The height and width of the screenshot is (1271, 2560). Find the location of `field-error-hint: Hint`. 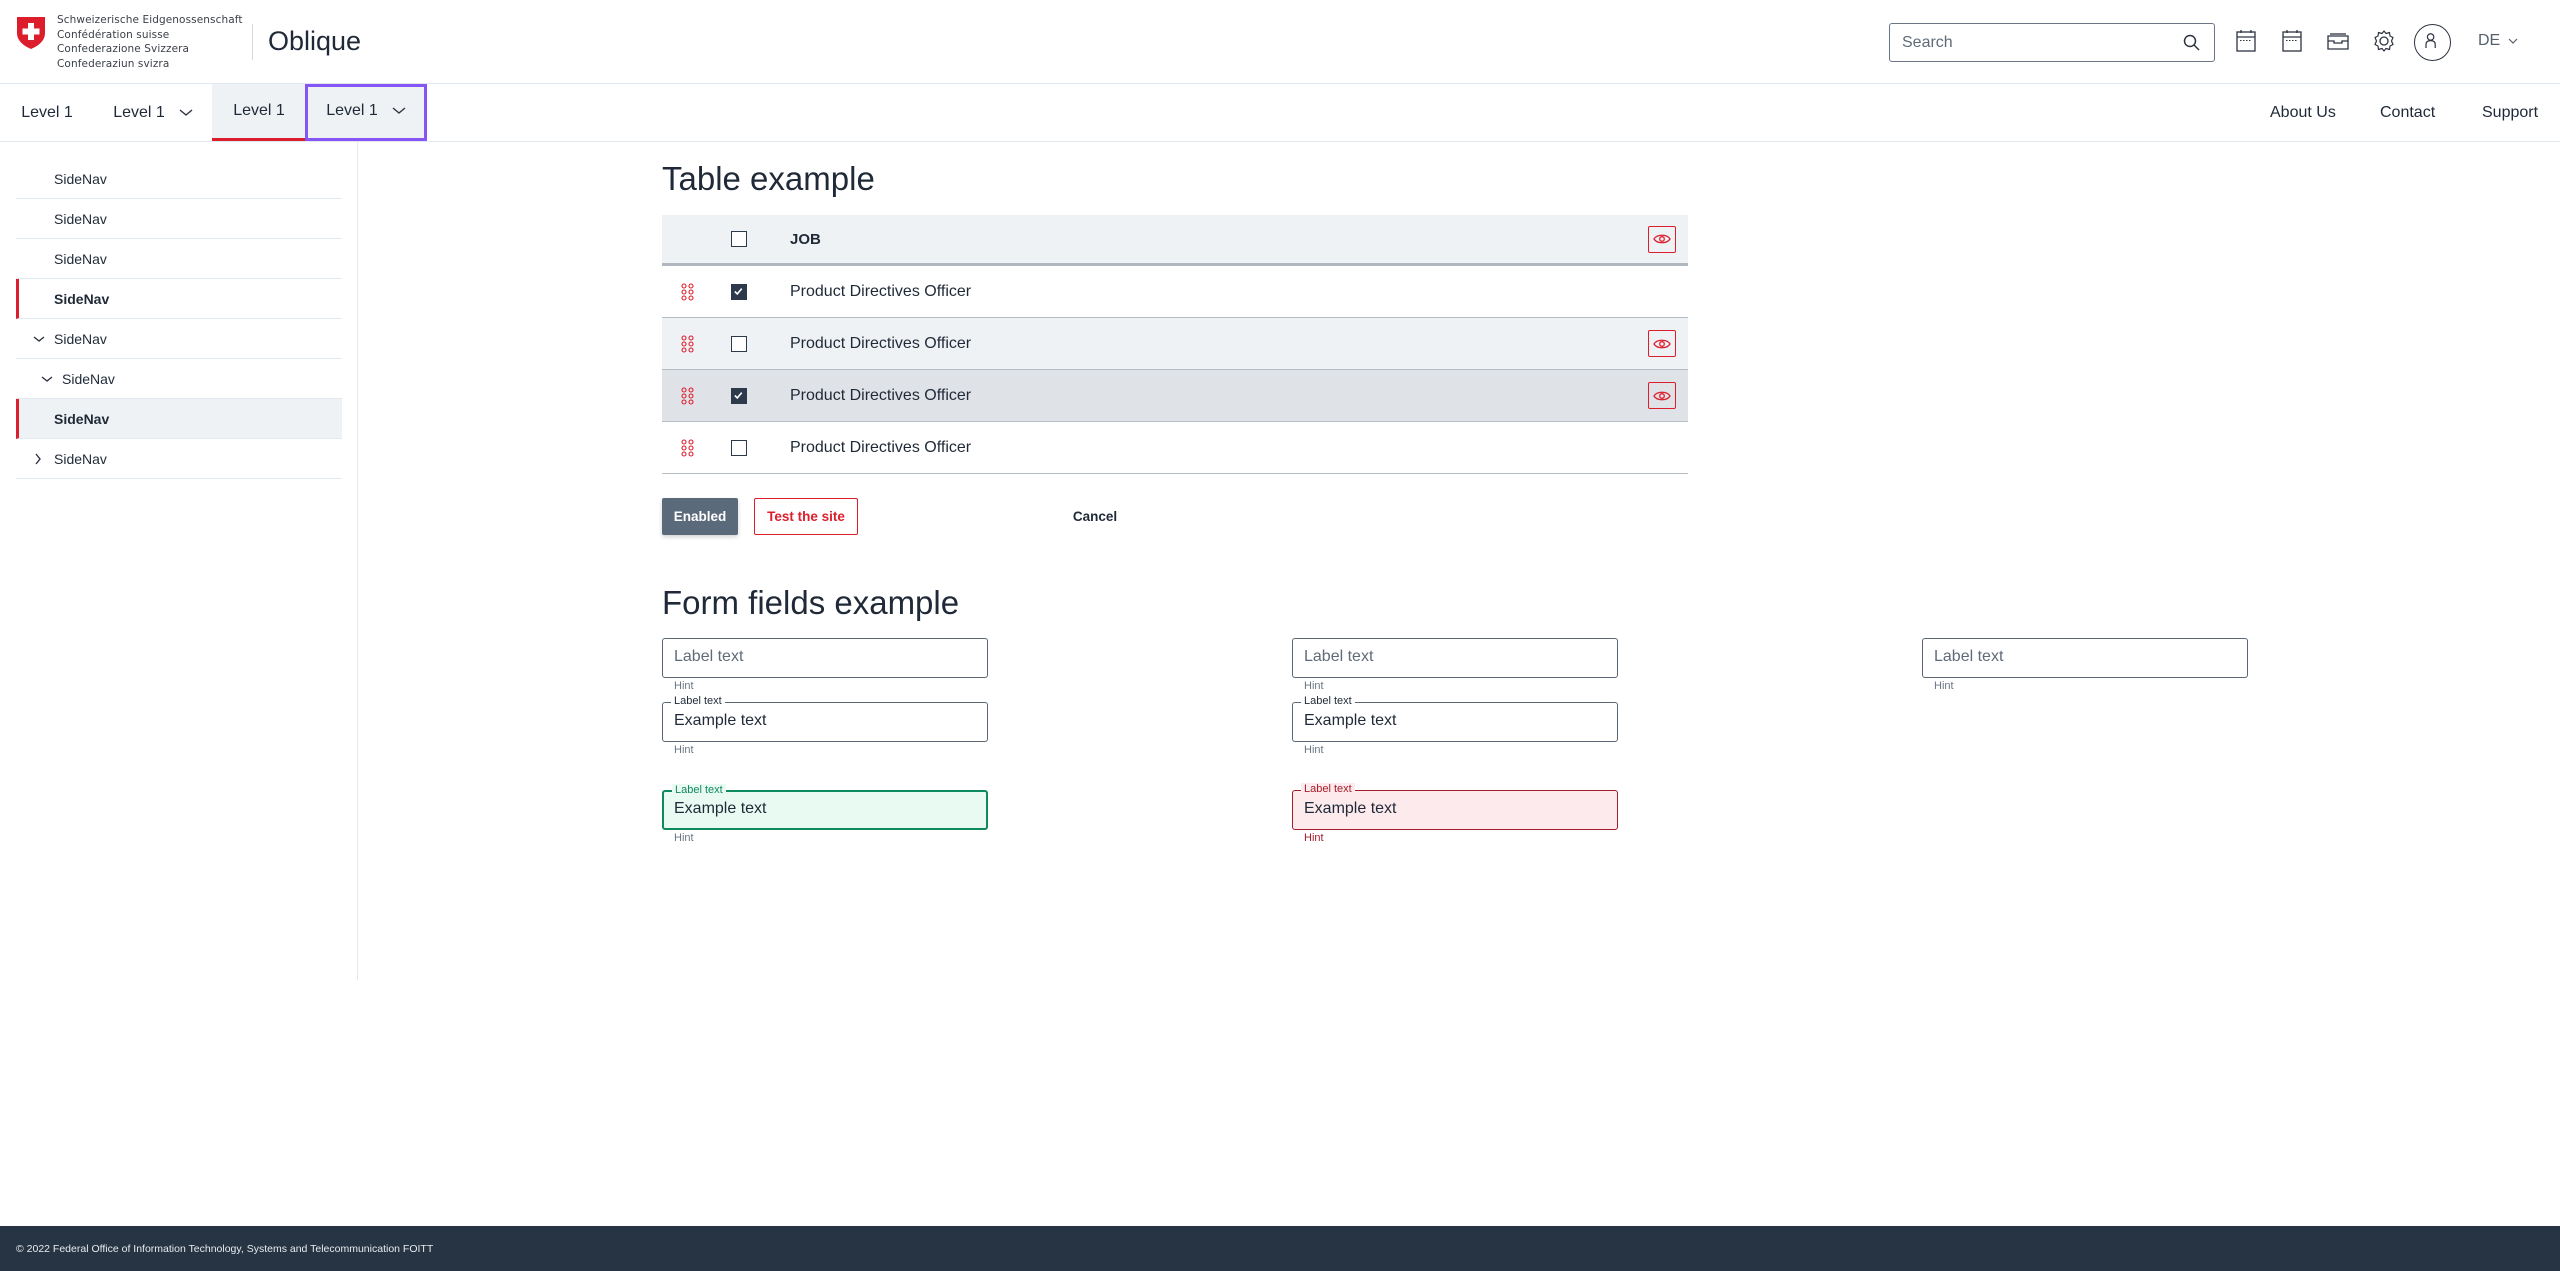

field-error-hint: Hint is located at coordinates (1314, 838).